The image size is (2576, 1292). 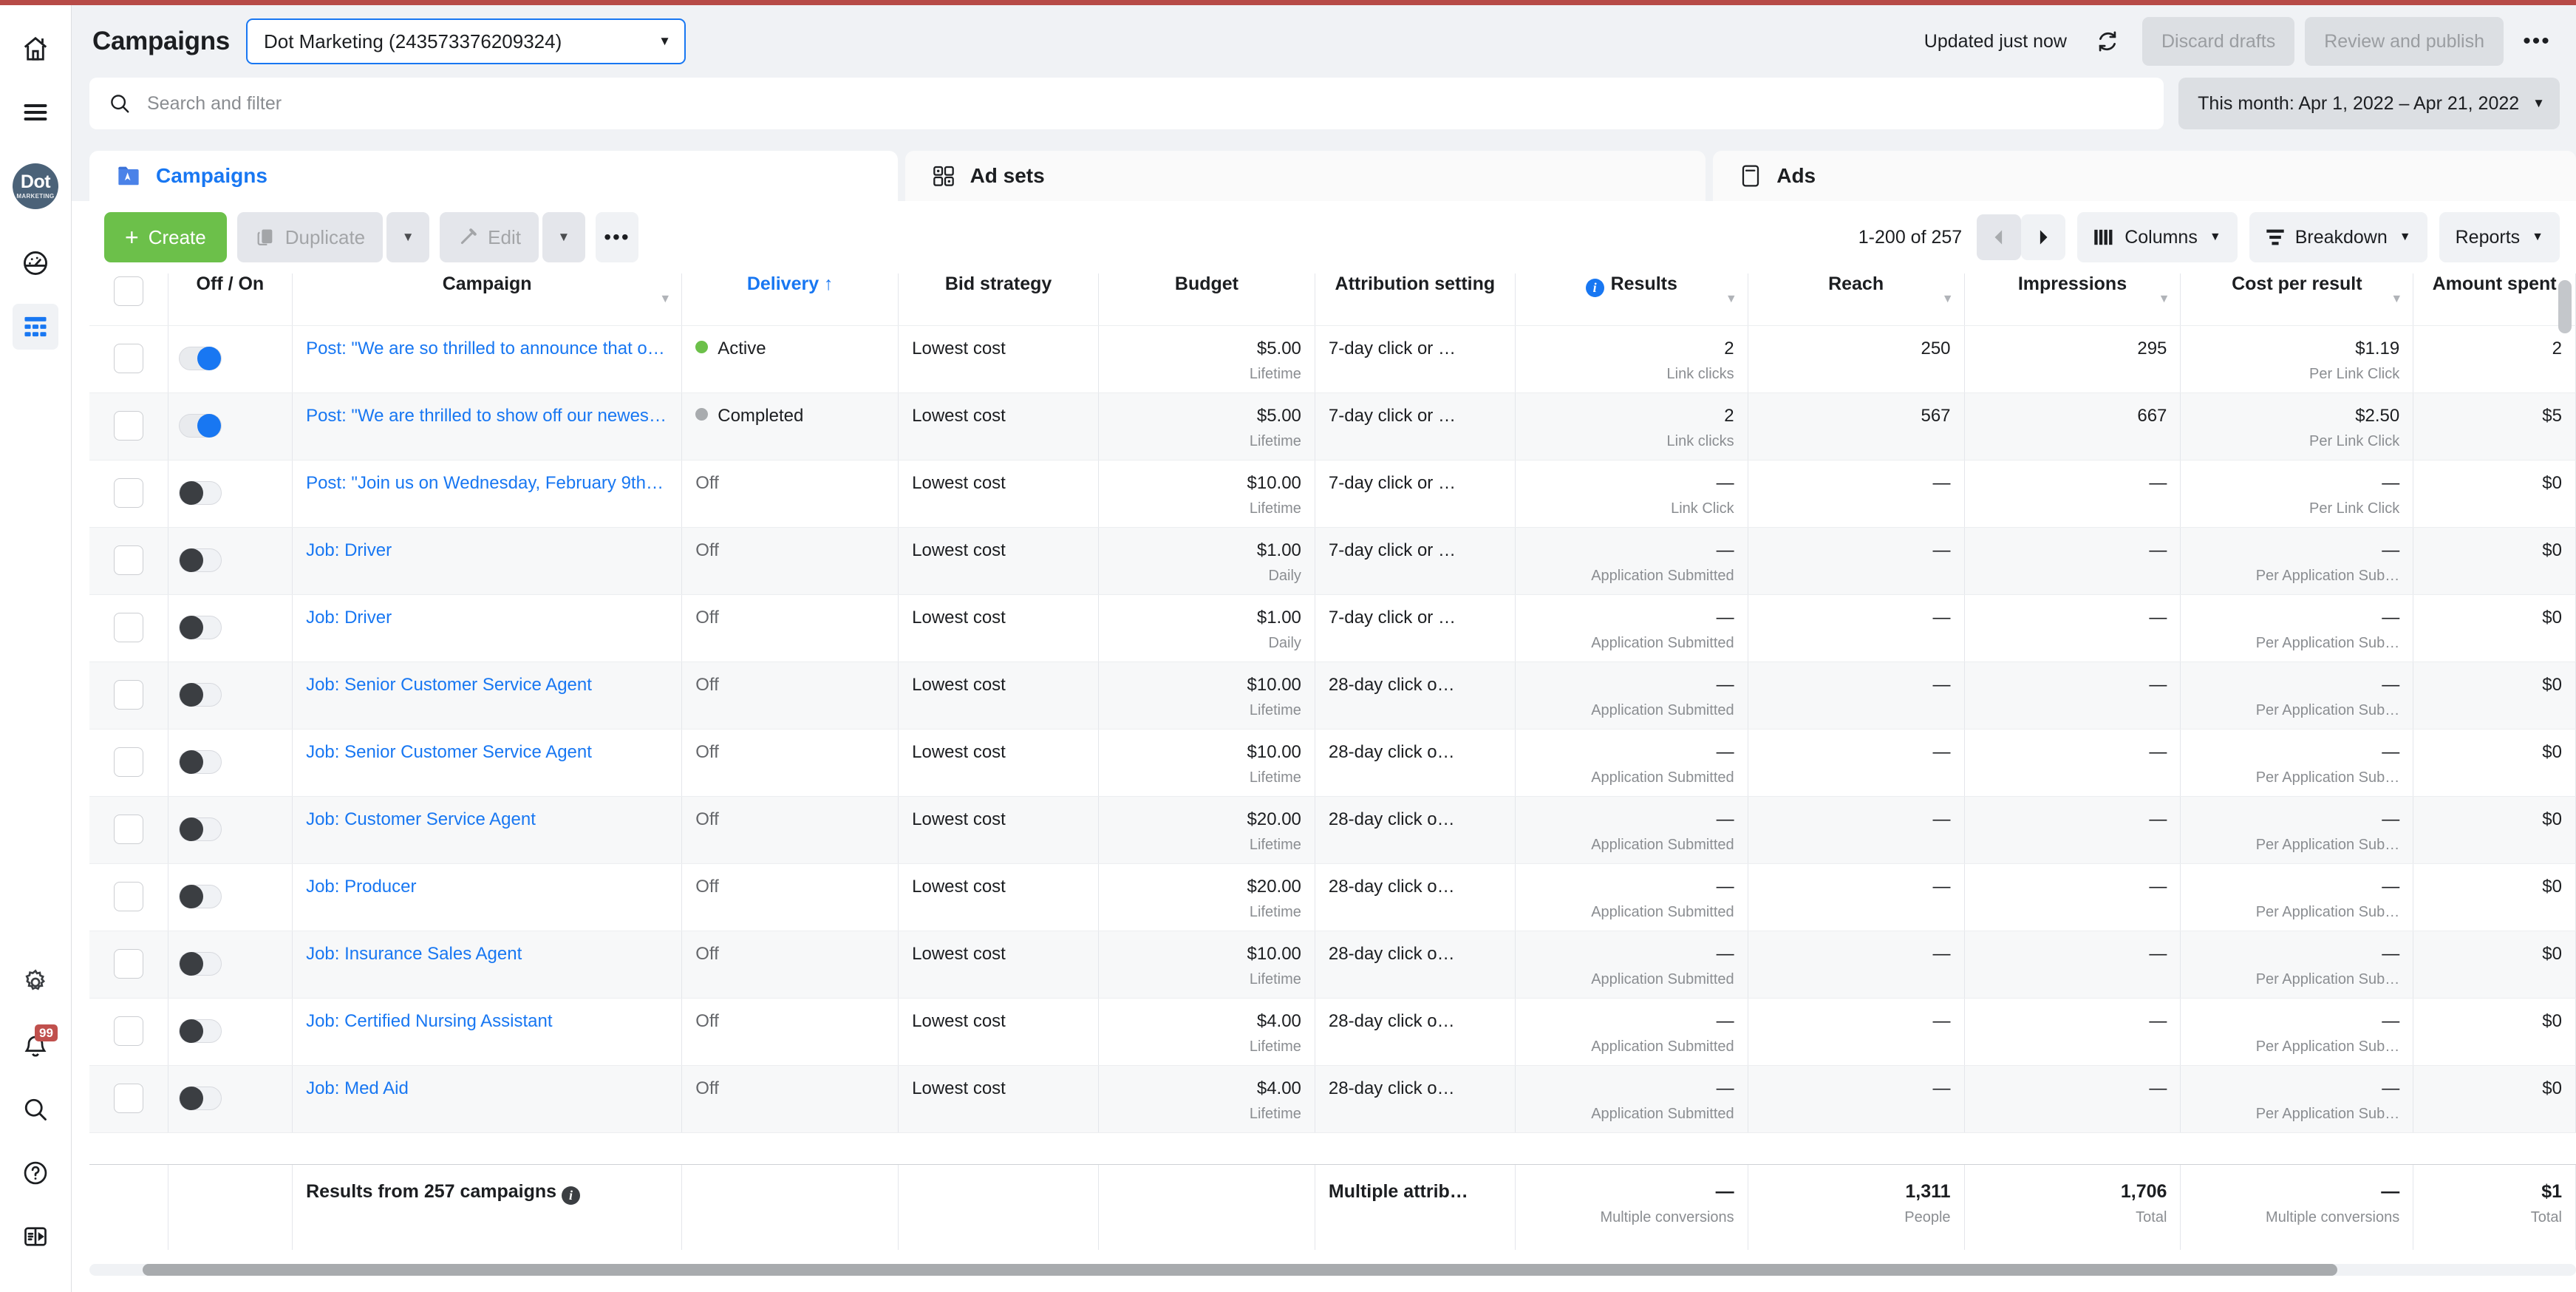 What do you see at coordinates (2565, 306) in the screenshot?
I see `vertical-scrollbar-thumb` at bounding box center [2565, 306].